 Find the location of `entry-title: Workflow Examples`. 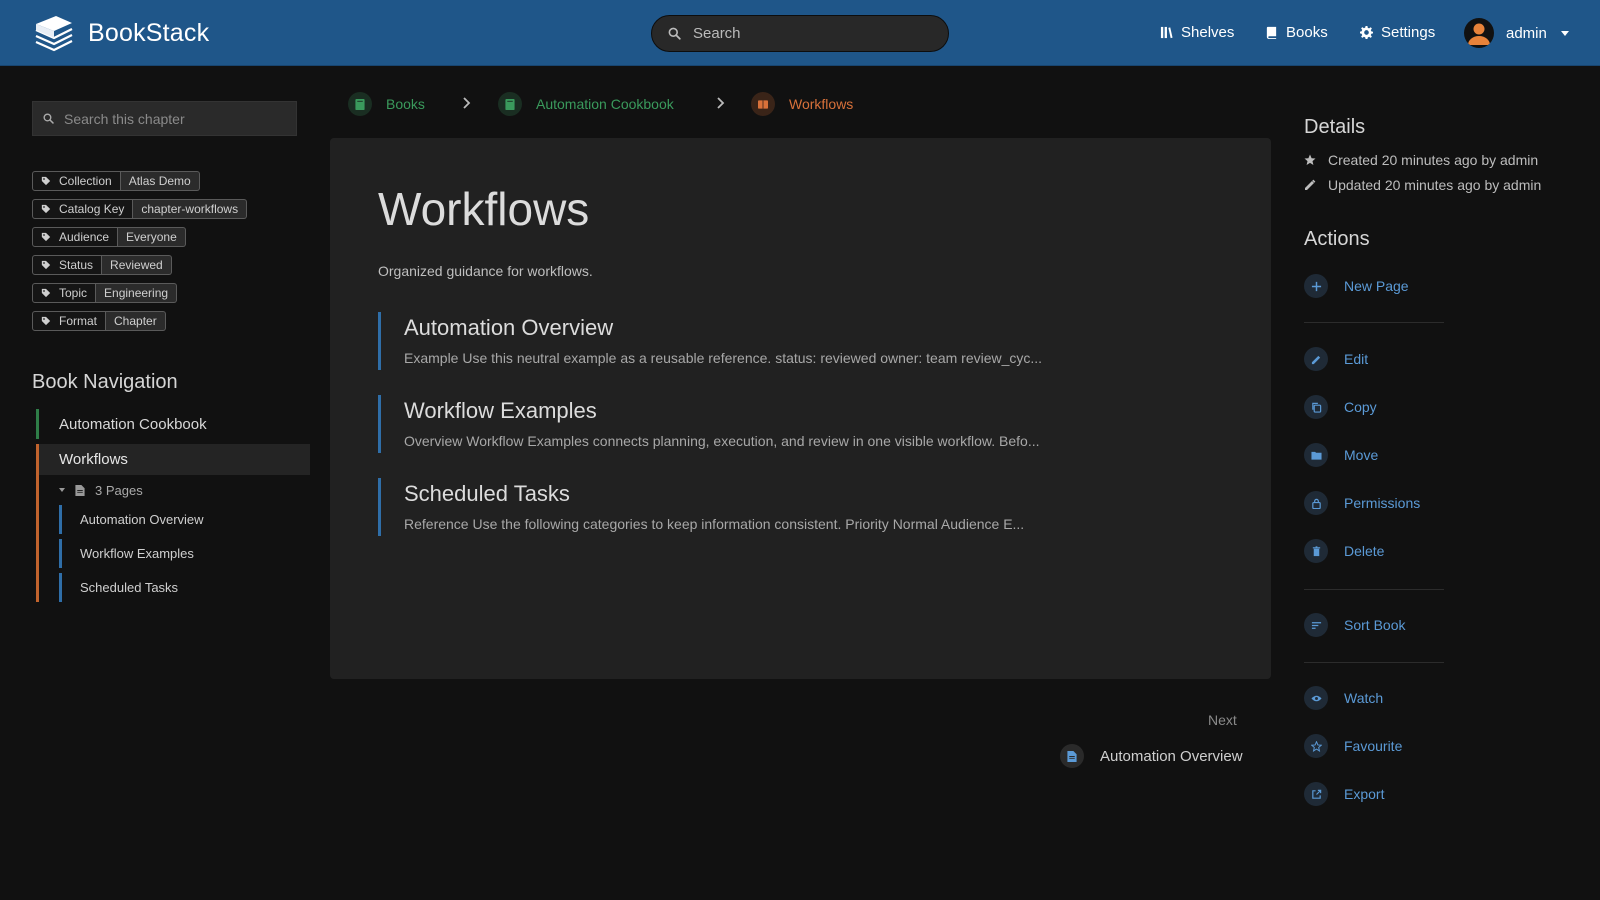

entry-title: Workflow Examples is located at coordinates (741, 411).